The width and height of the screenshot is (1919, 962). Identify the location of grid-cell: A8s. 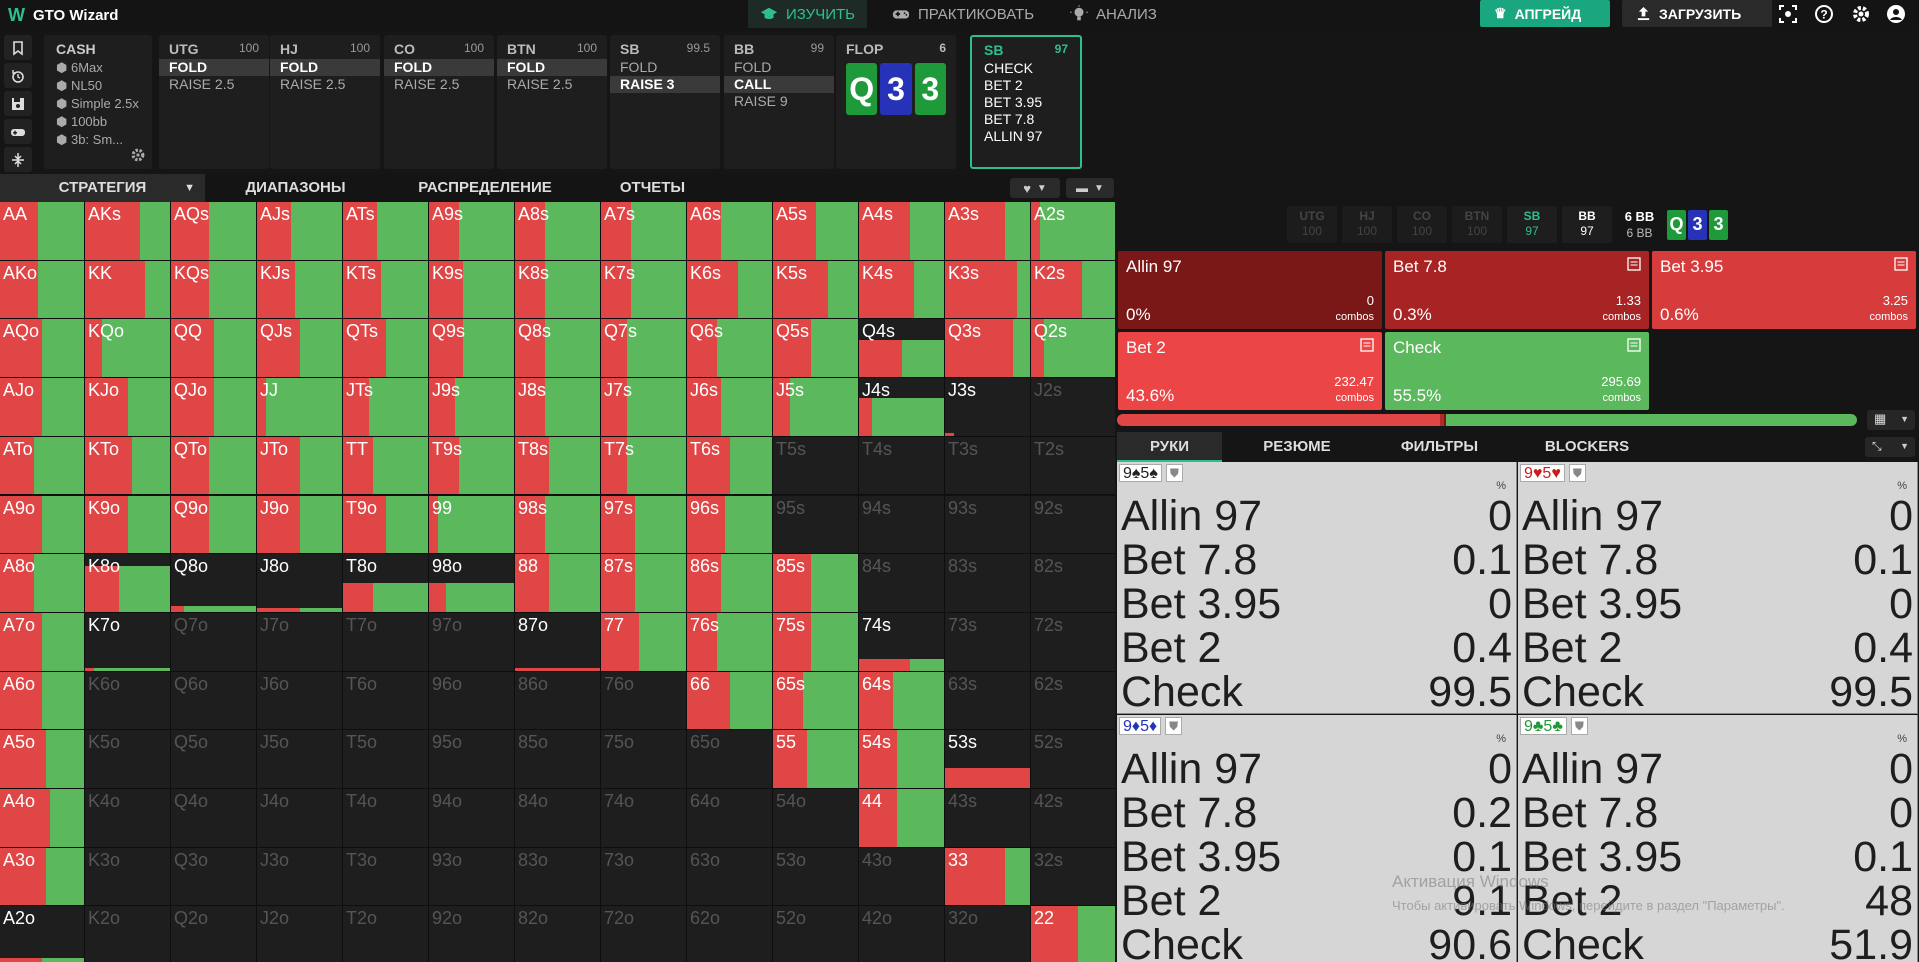
(558, 231).